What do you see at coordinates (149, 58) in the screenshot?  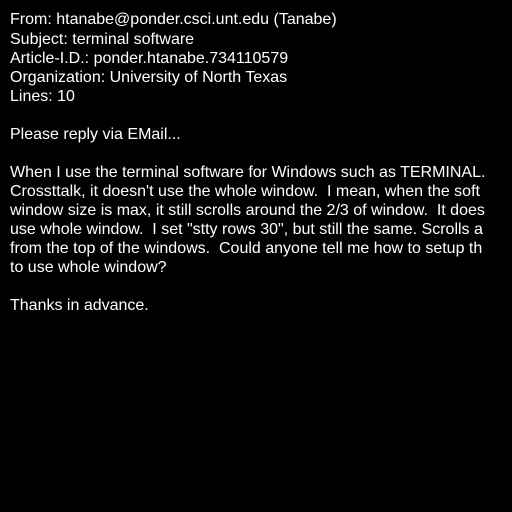 I see `header-article-id: Article-I.D.: ponder.htanabe.734110579` at bounding box center [149, 58].